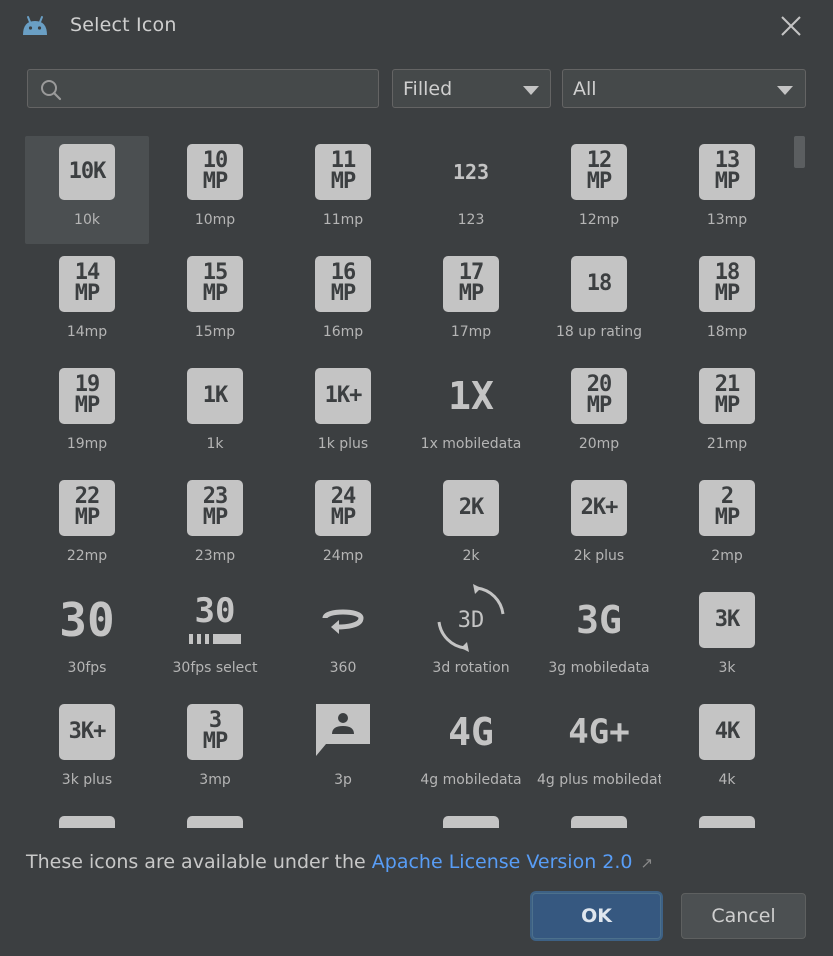 Image resolution: width=833 pixels, height=956 pixels. I want to click on icon-cell-label: 3d rotation, so click(471, 668).